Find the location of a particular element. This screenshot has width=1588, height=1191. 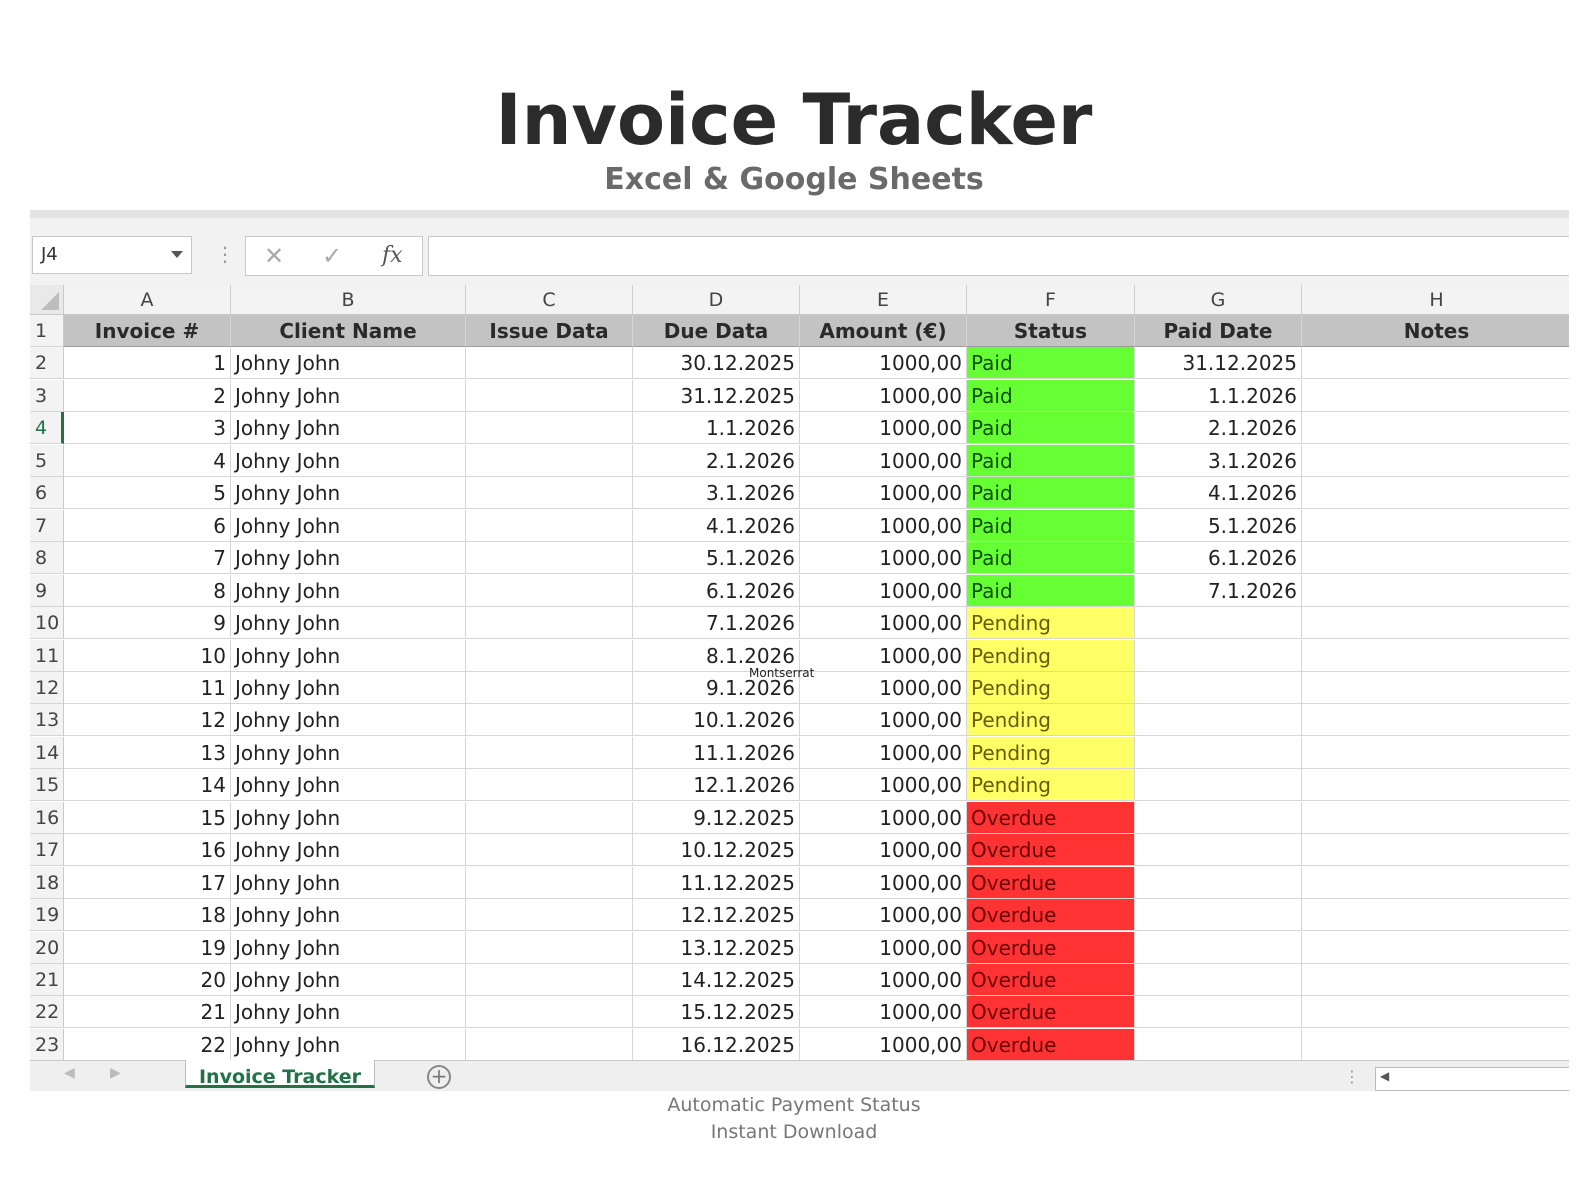

table-cell-inv: 22 is located at coordinates (147, 1044).